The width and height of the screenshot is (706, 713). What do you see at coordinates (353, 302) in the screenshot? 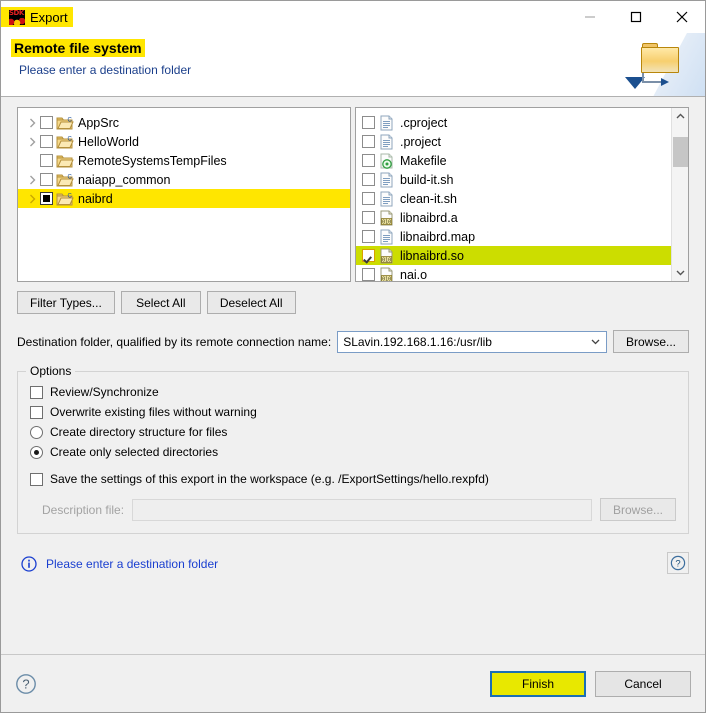
I see `selection-buttons: Filter Types... Select All Deselect All` at bounding box center [353, 302].